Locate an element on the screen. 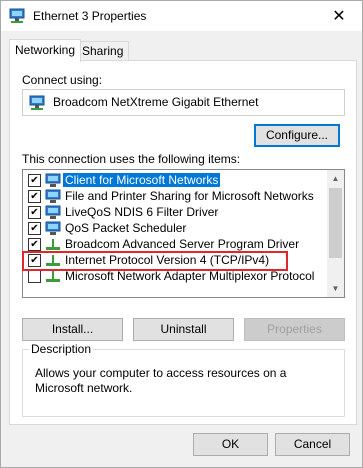  cancel-button: Cancel is located at coordinates (312, 444).